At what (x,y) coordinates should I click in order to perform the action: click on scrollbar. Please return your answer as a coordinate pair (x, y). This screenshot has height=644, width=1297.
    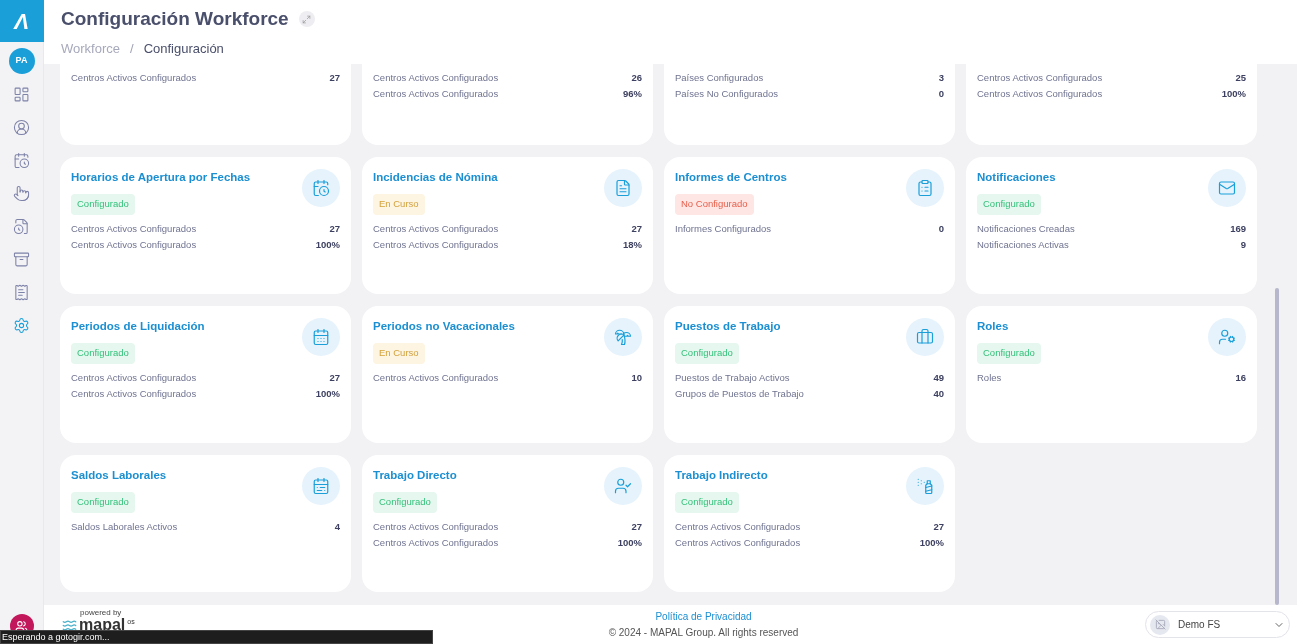
    Looking at the image, I should click on (1277, 446).